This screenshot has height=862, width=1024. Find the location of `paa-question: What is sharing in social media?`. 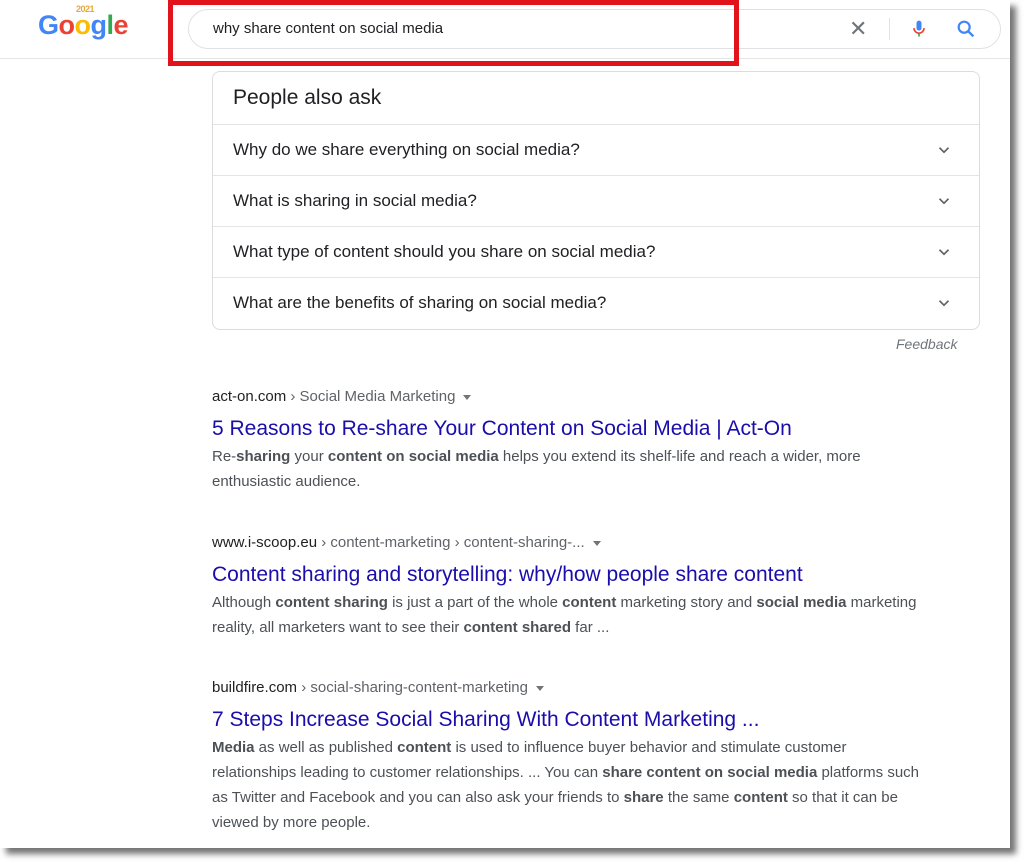

paa-question: What is sharing in social media? is located at coordinates (355, 200).